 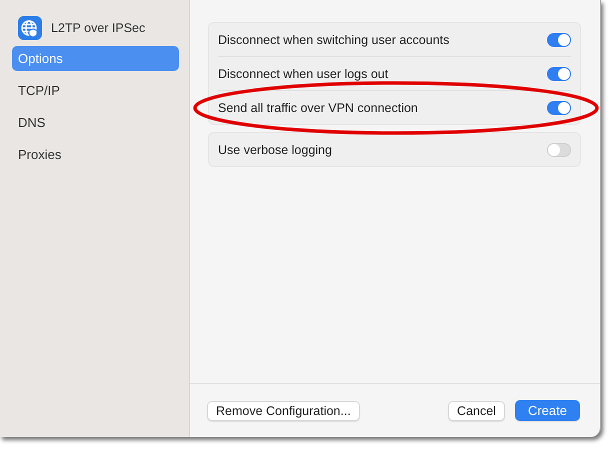 I want to click on cancel-button: Cancel, so click(x=476, y=410).